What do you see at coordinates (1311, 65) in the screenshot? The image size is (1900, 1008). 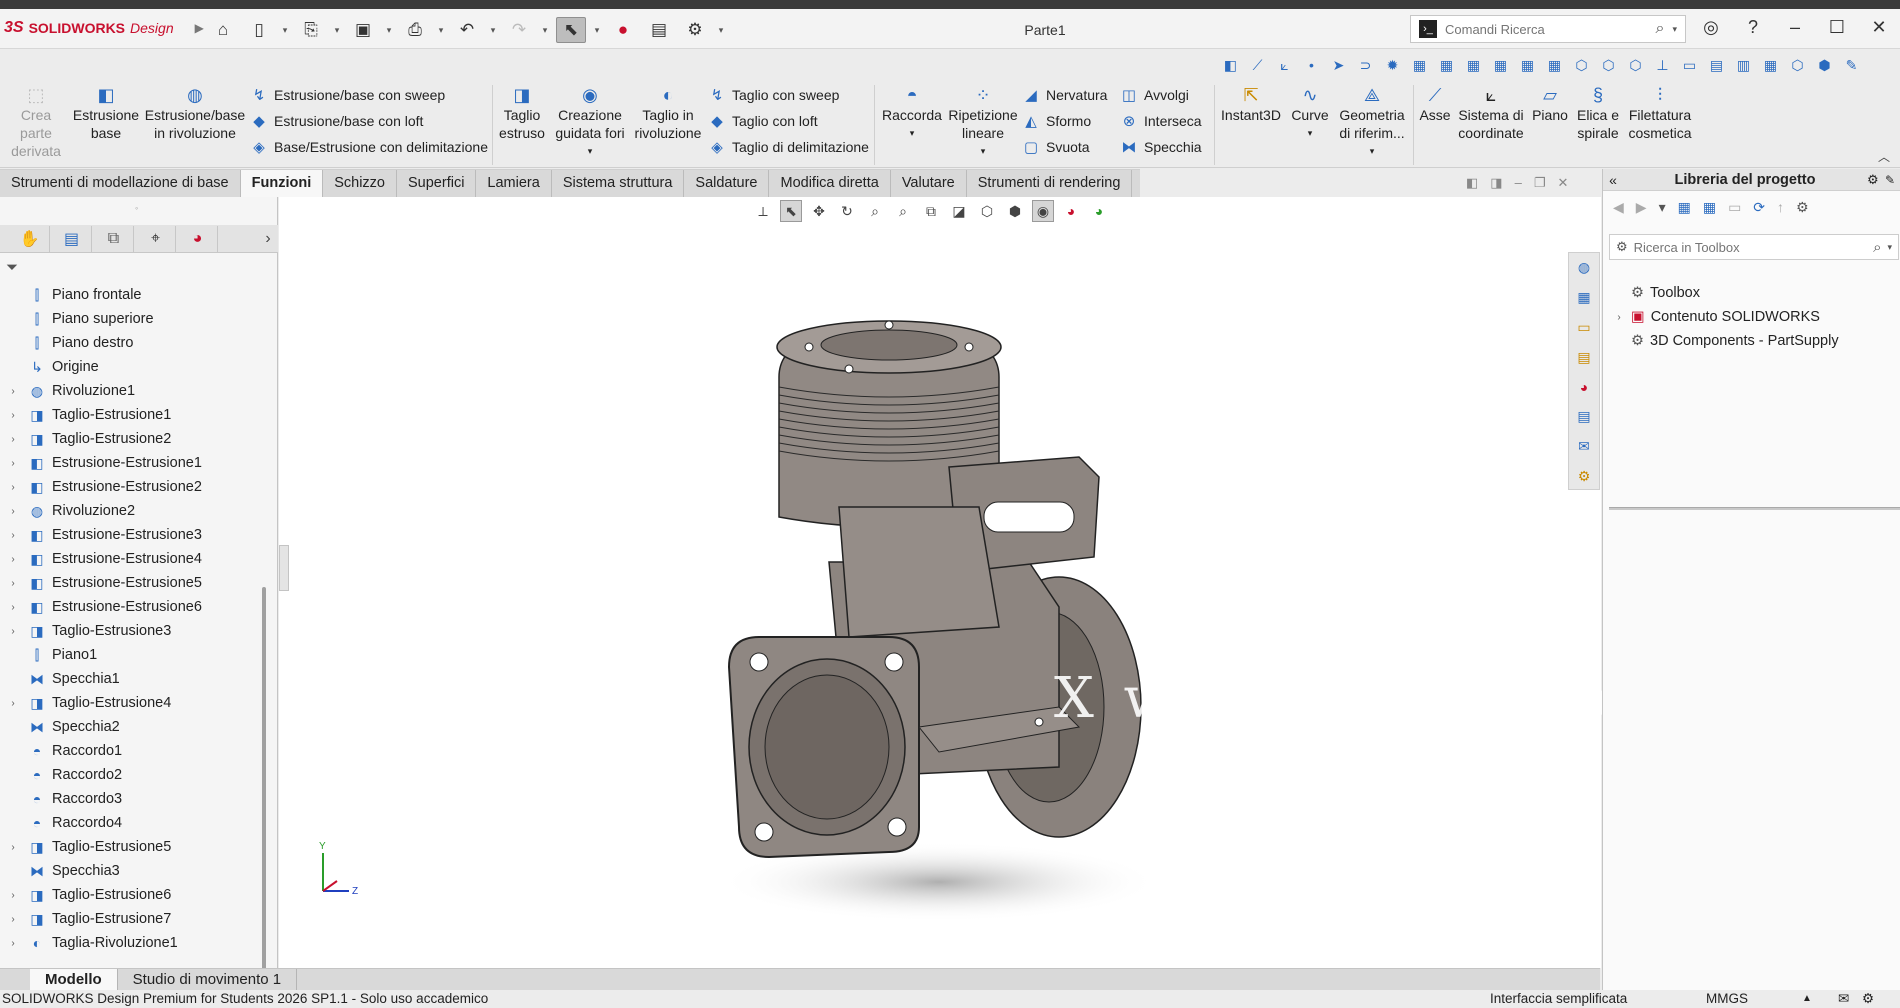 I see `point-quick-icon: •` at bounding box center [1311, 65].